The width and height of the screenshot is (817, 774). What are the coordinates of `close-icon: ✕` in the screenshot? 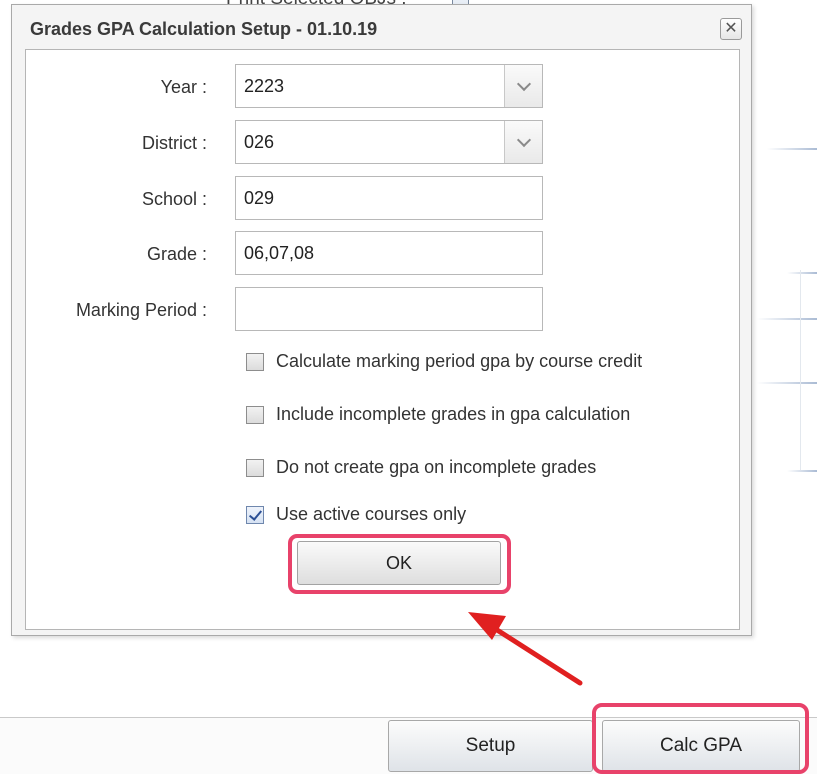 It's located at (731, 28).